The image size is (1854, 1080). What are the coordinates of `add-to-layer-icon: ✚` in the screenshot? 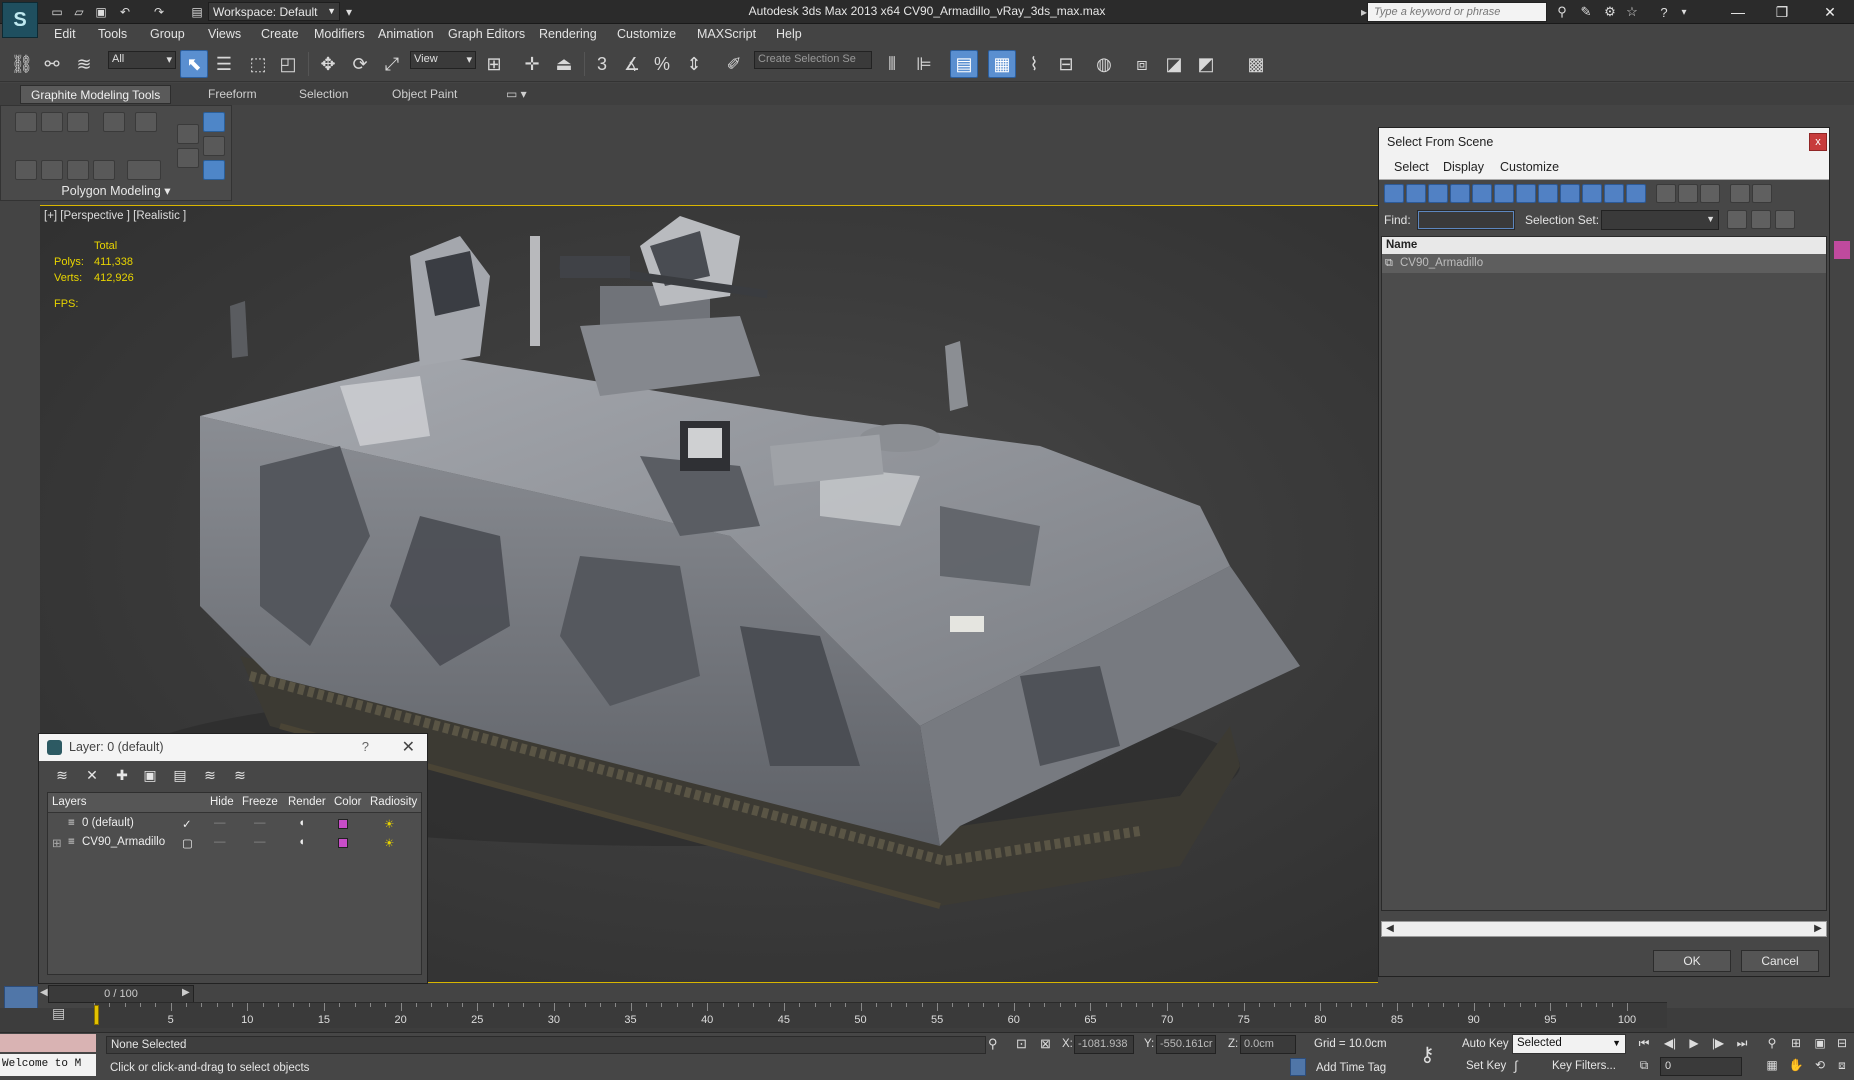 It's located at (122, 776).